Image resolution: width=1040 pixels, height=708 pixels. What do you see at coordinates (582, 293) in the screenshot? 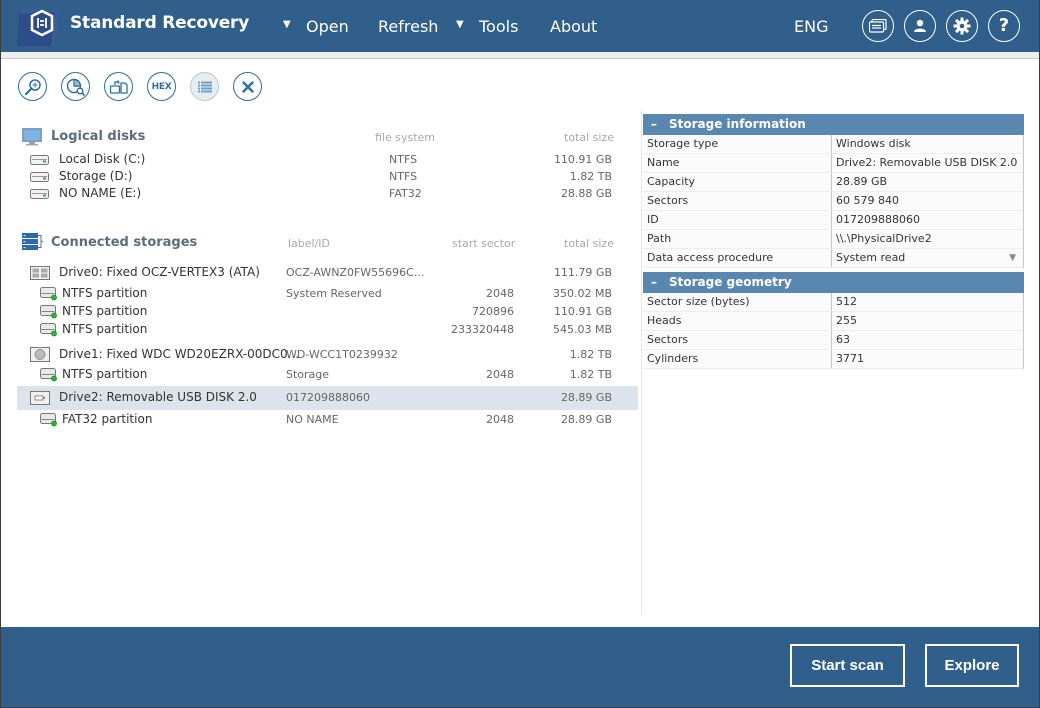
I see `storage-total-size: 350.02 MB` at bounding box center [582, 293].